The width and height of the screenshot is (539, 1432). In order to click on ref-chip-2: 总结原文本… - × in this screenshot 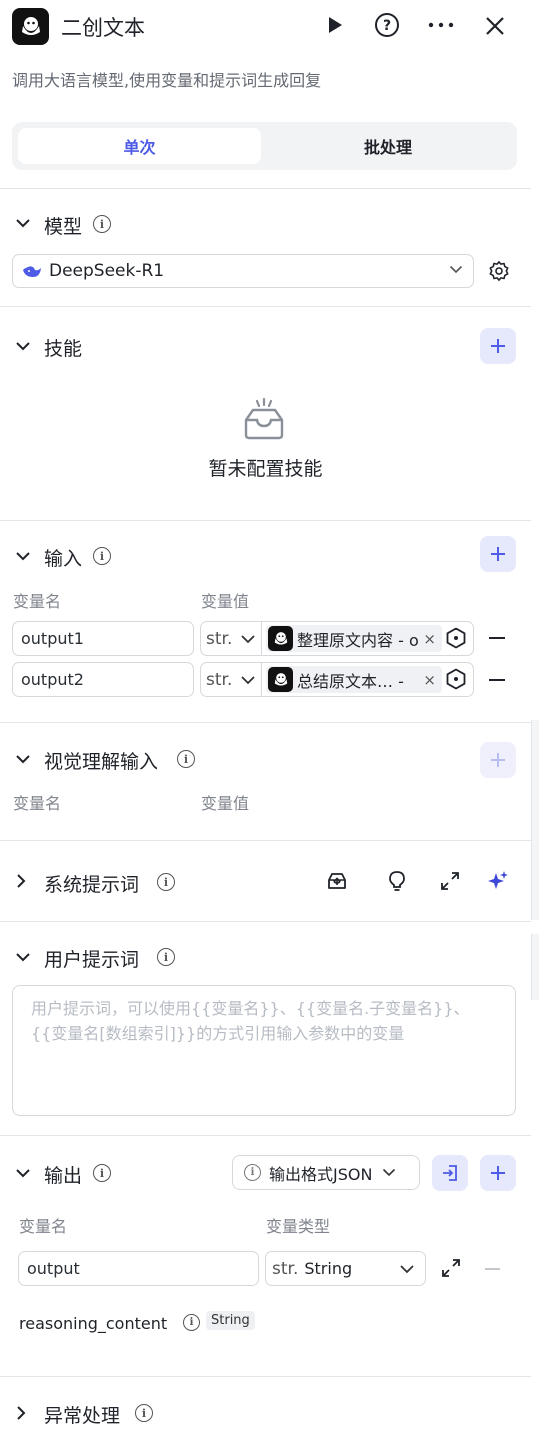, I will do `click(354, 679)`.